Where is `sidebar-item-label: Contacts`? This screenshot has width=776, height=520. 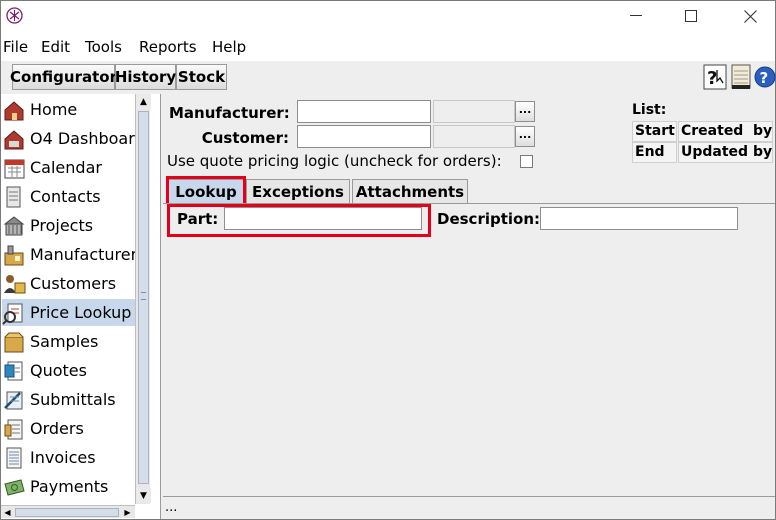
sidebar-item-label: Contacts is located at coordinates (65, 196).